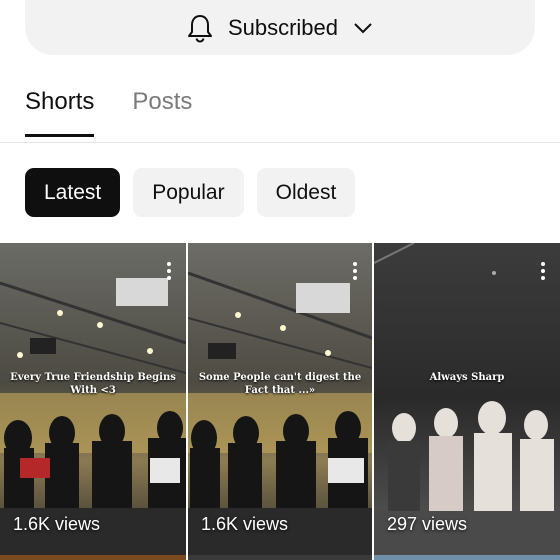 Image resolution: width=560 pixels, height=560 pixels. Describe the element at coordinates (280, 142) in the screenshot. I see `tabs-divider` at that location.